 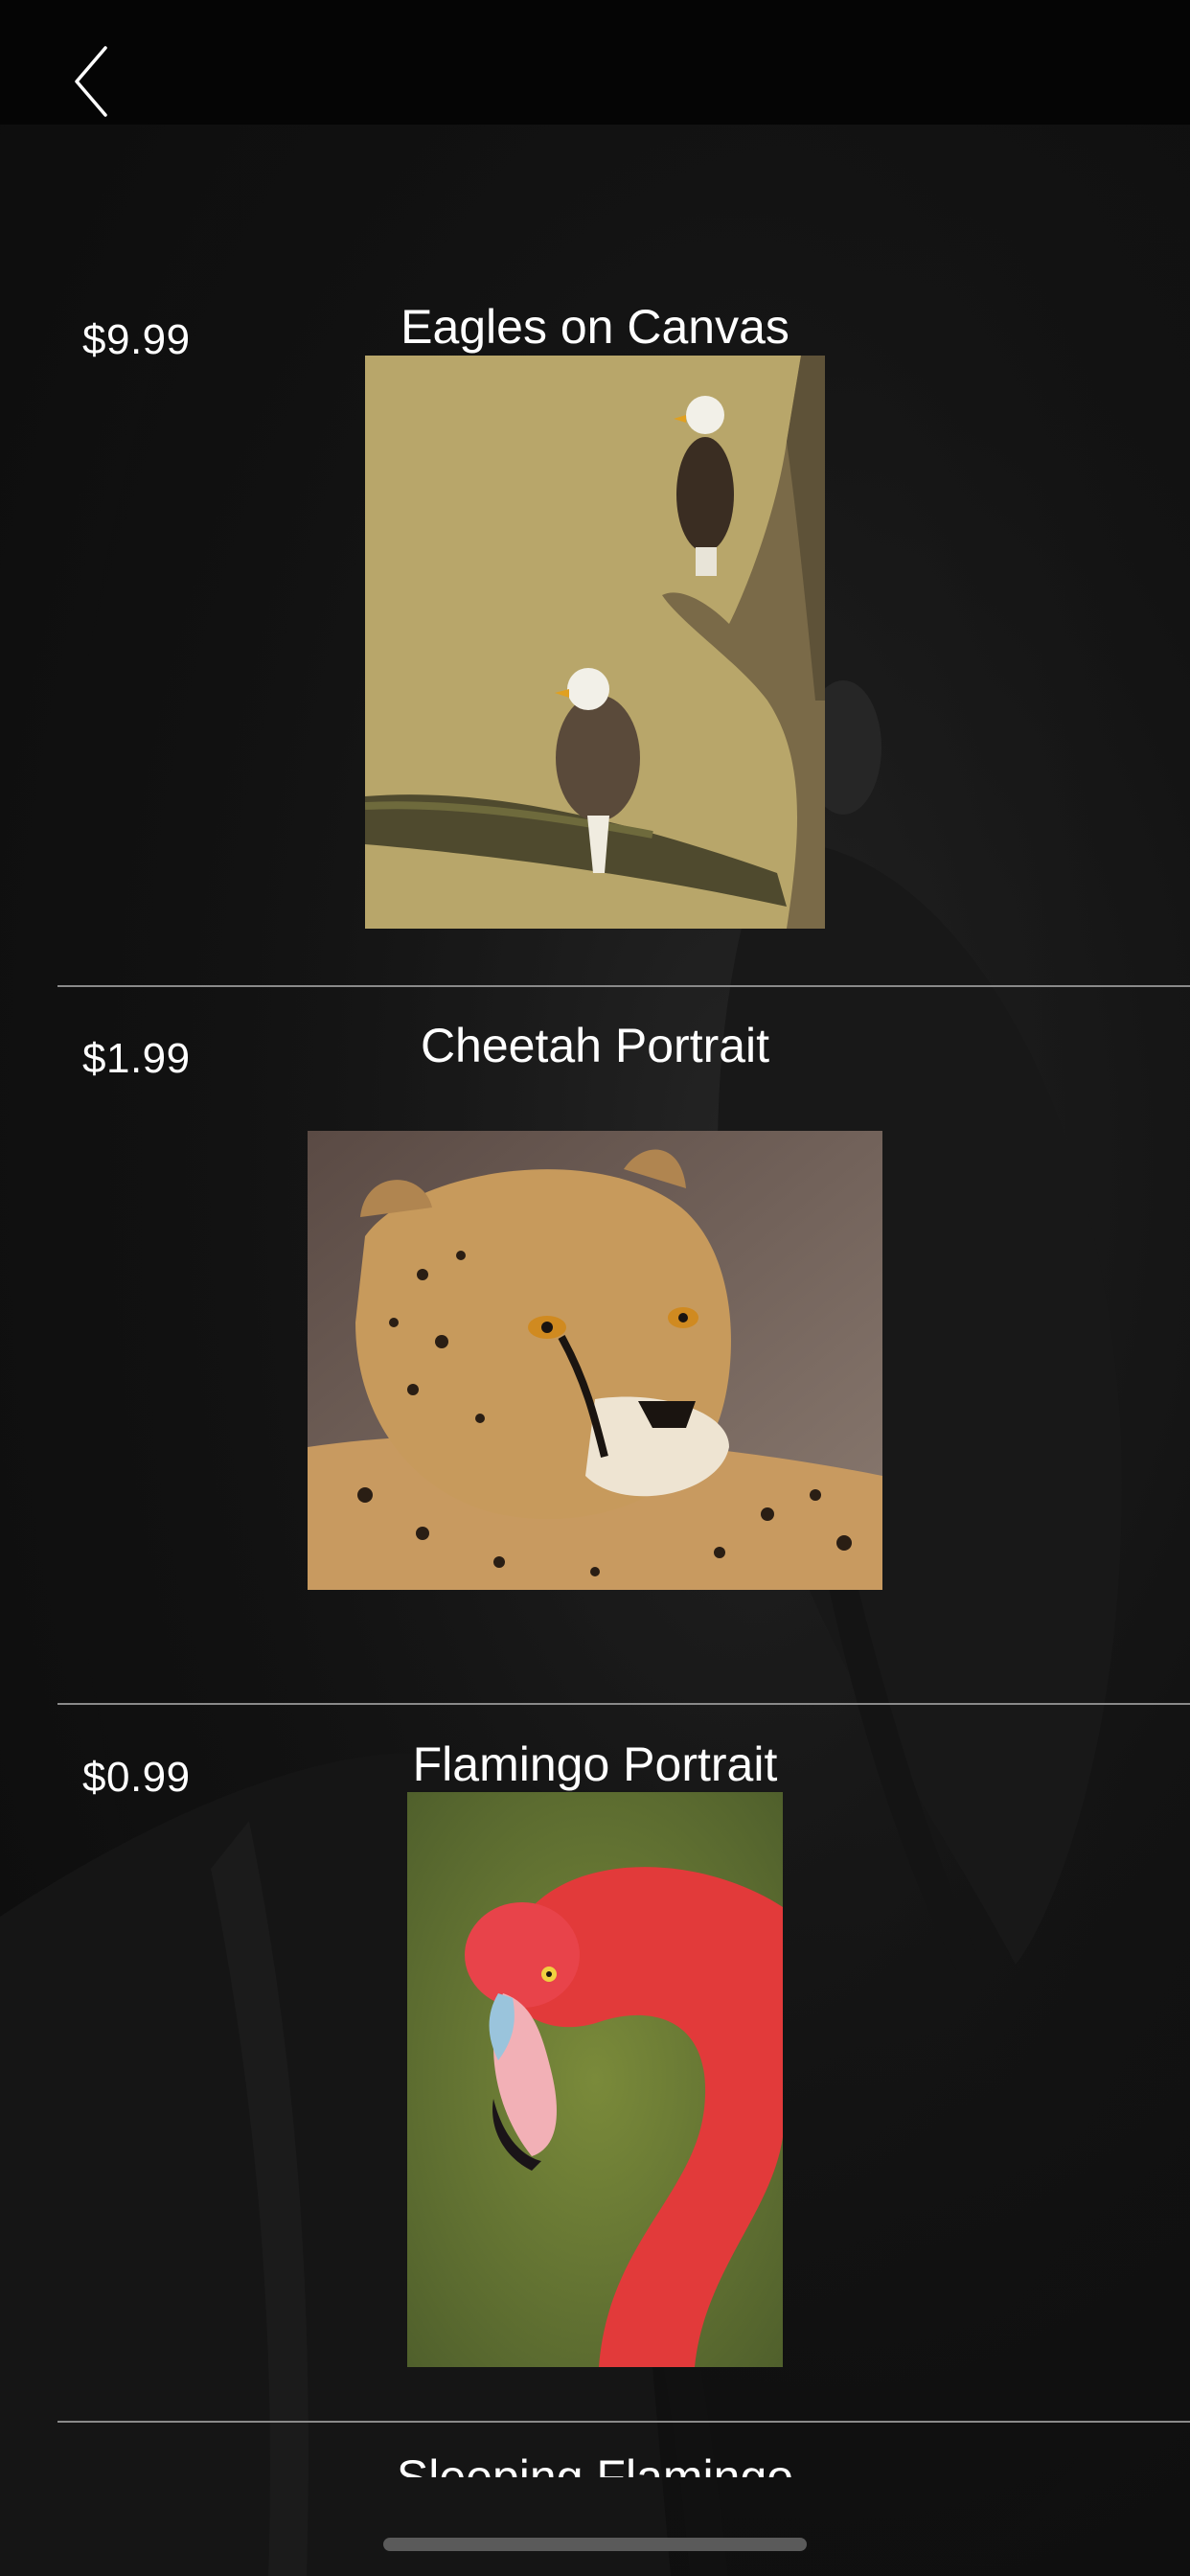 I want to click on home-indicator, so click(x=595, y=2544).